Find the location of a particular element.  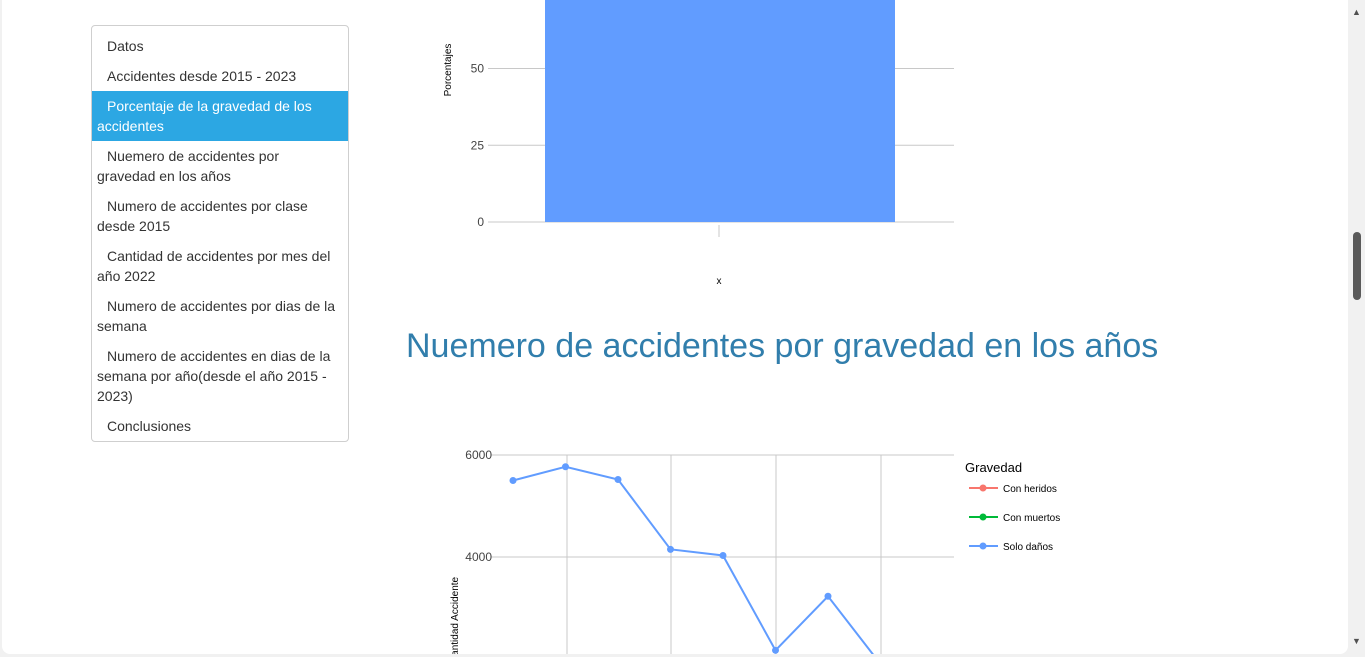

bar is located at coordinates (720, 111).